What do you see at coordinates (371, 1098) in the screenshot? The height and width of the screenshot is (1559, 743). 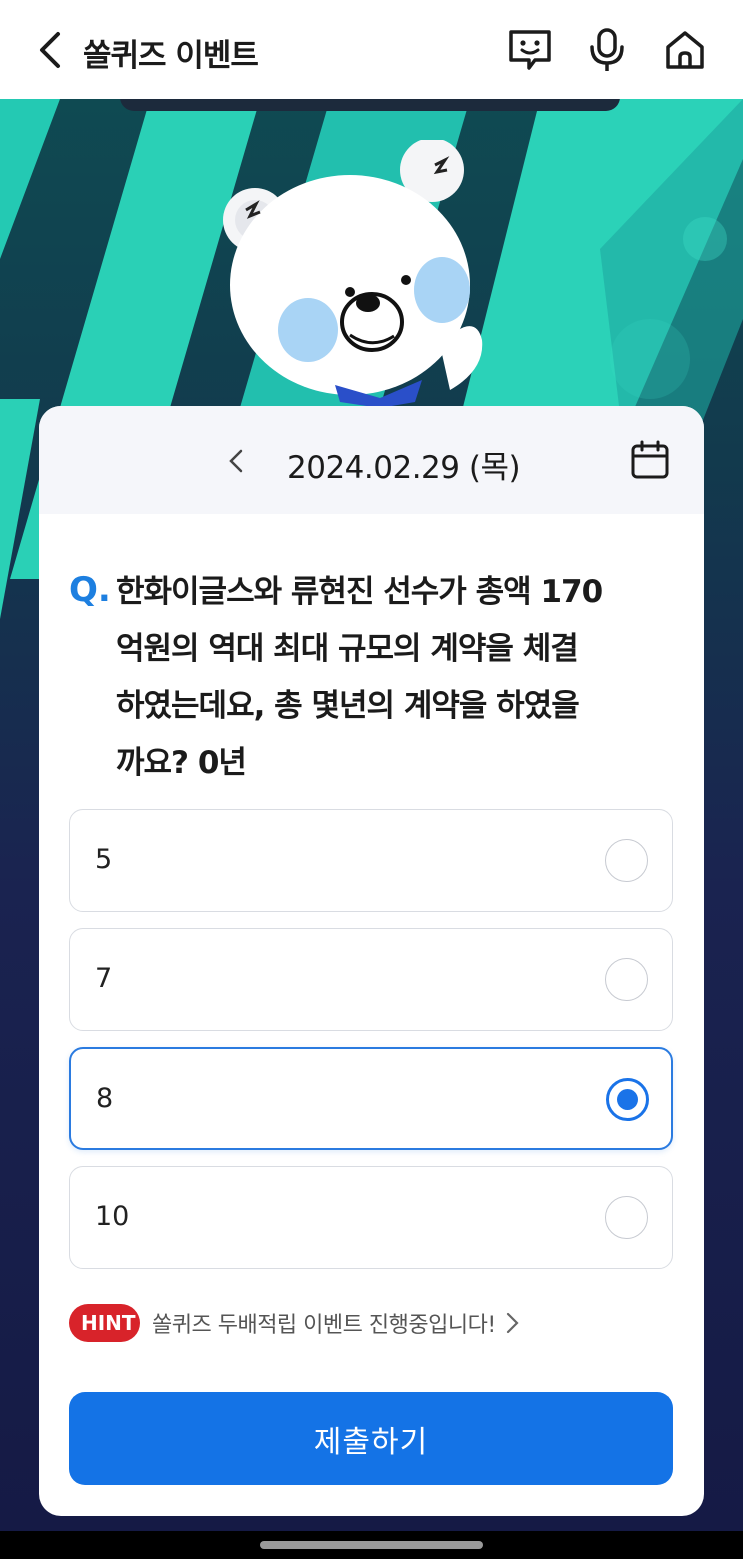 I see `answer-option-8: 8` at bounding box center [371, 1098].